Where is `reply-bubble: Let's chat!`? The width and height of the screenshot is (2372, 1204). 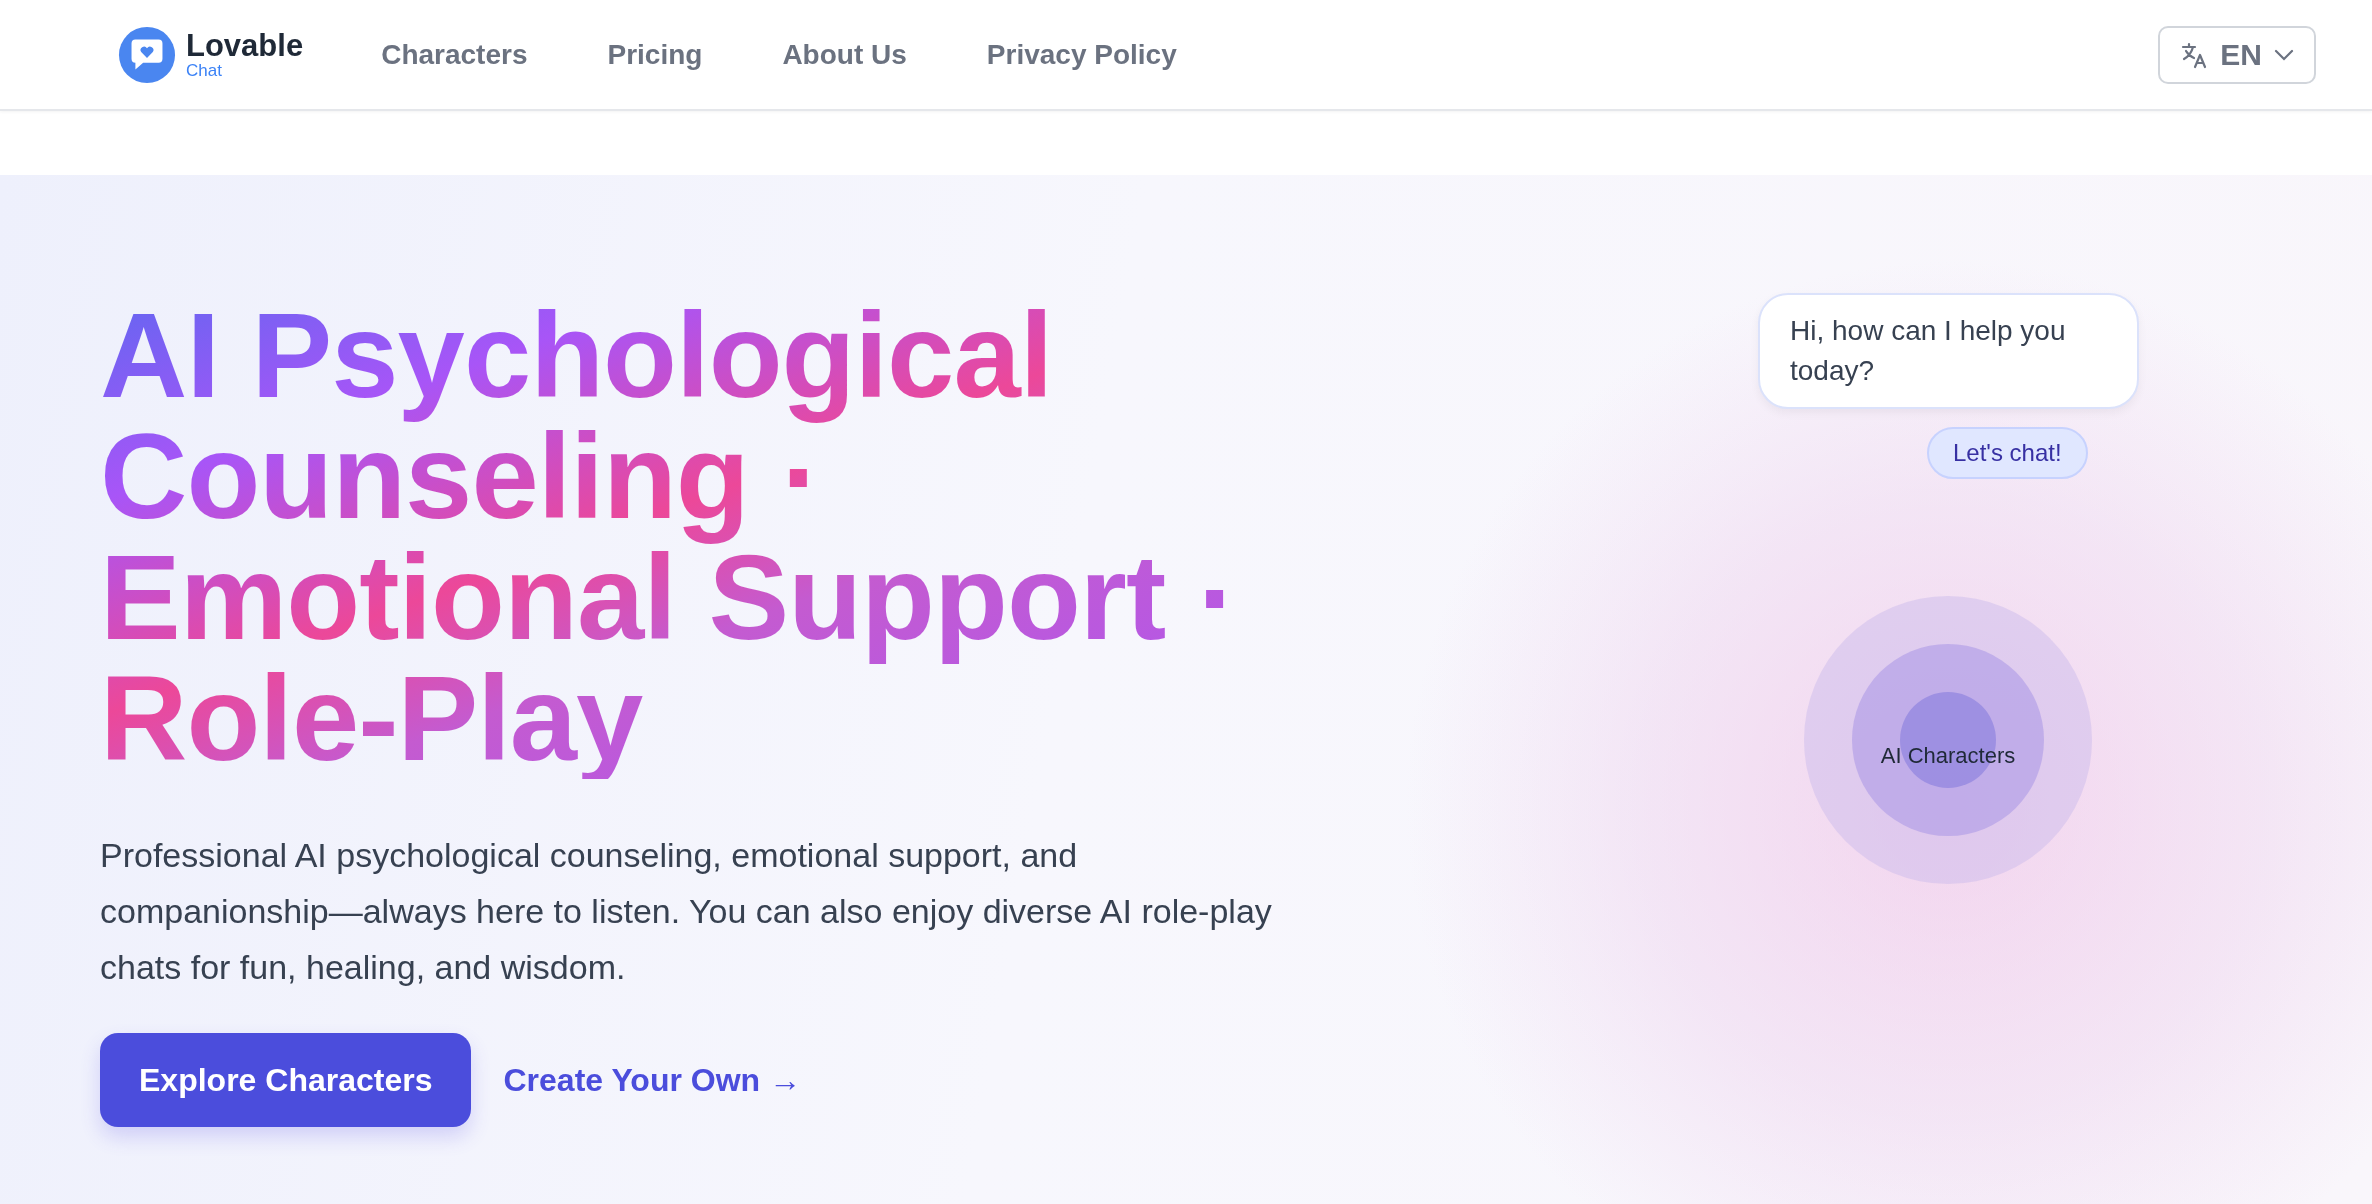
reply-bubble: Let's chat! is located at coordinates (2007, 453).